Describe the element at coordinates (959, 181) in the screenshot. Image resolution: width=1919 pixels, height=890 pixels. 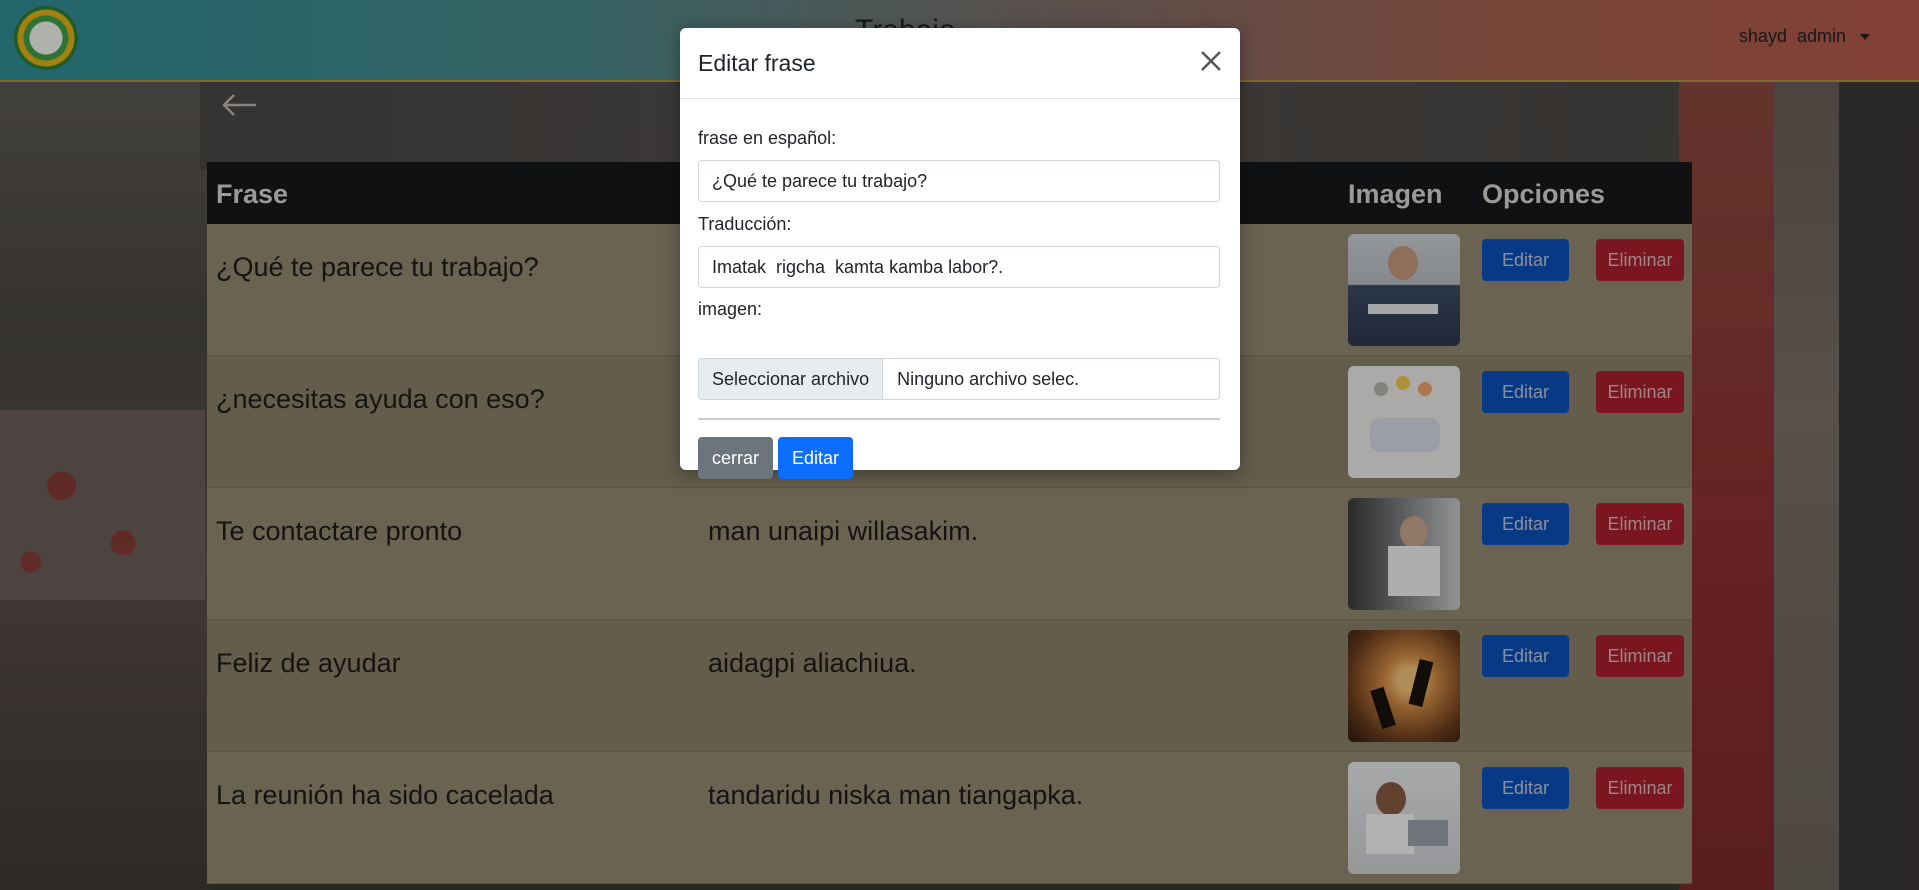
I see `spanish-phrase-input: ¿Qué te parece tu trabajo?` at that location.